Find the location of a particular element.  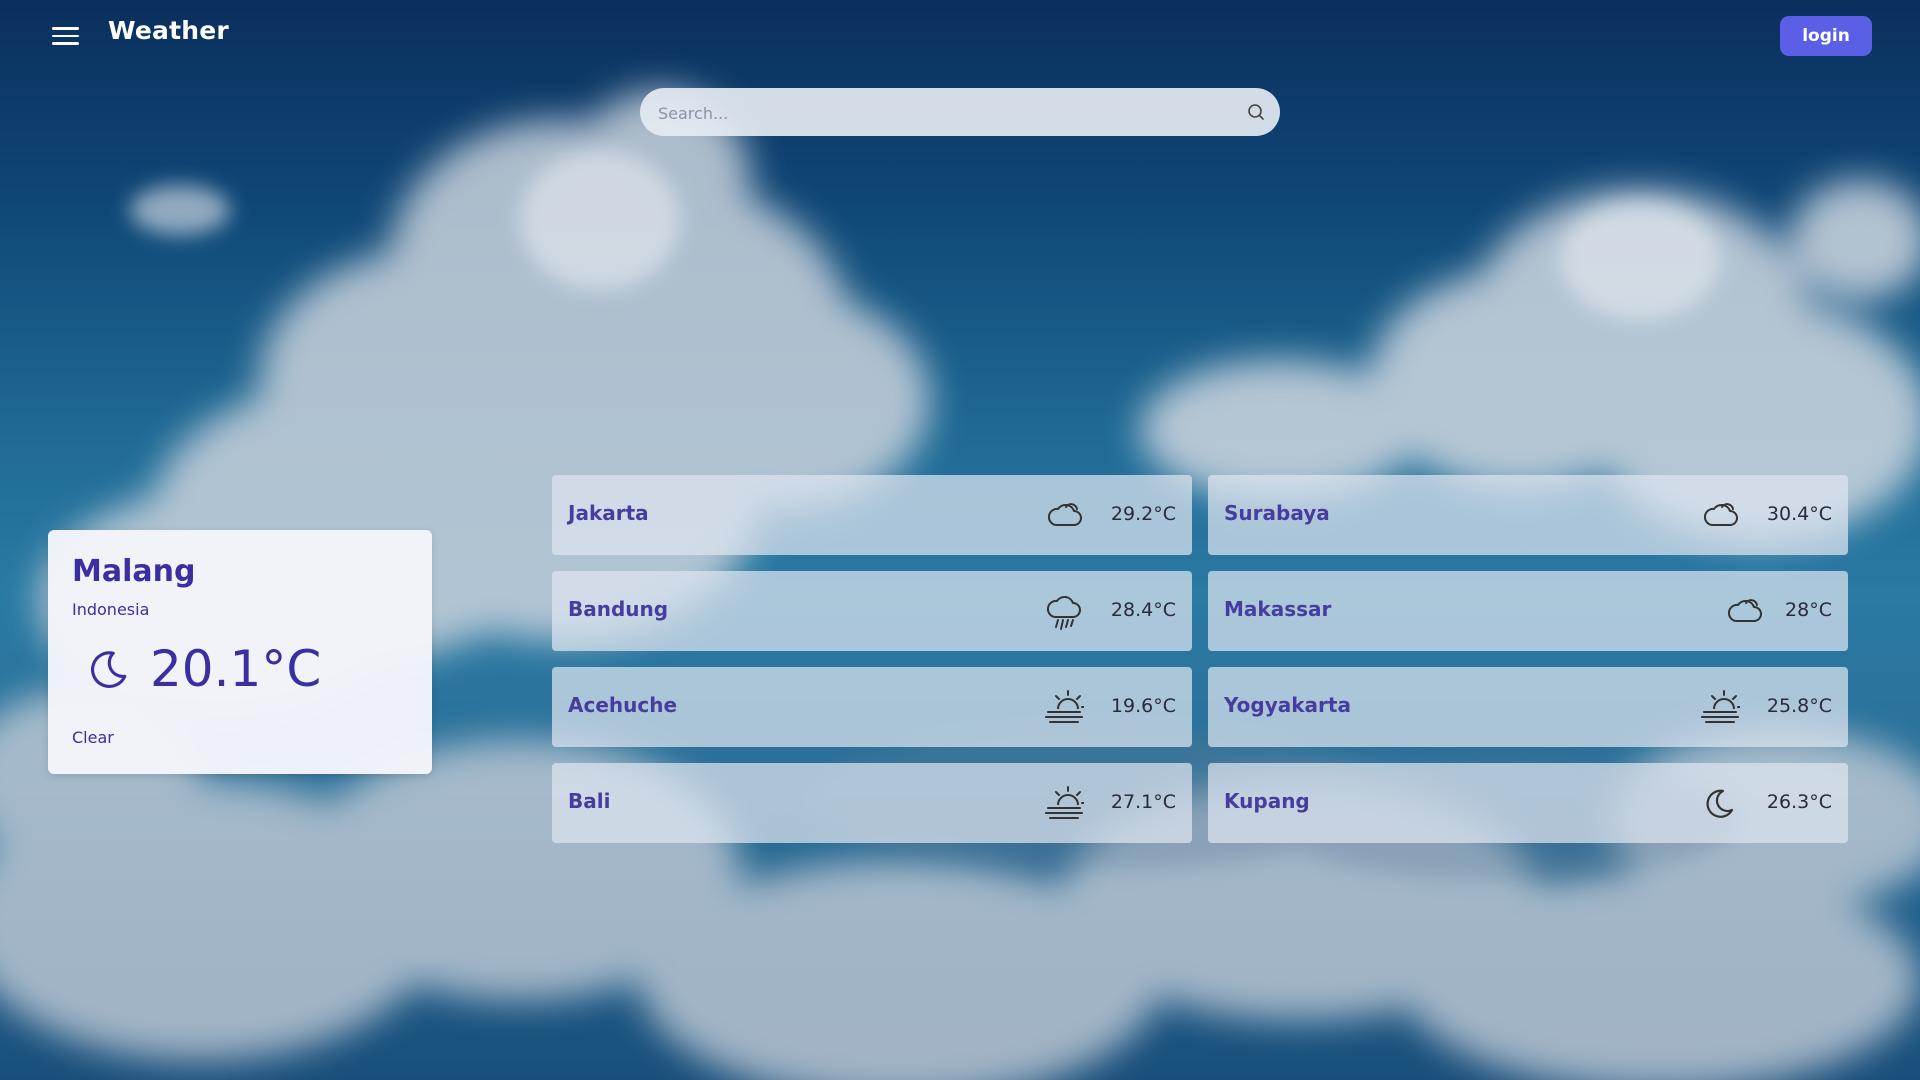

city-card: Kupang 26.3°C is located at coordinates (1528, 803).